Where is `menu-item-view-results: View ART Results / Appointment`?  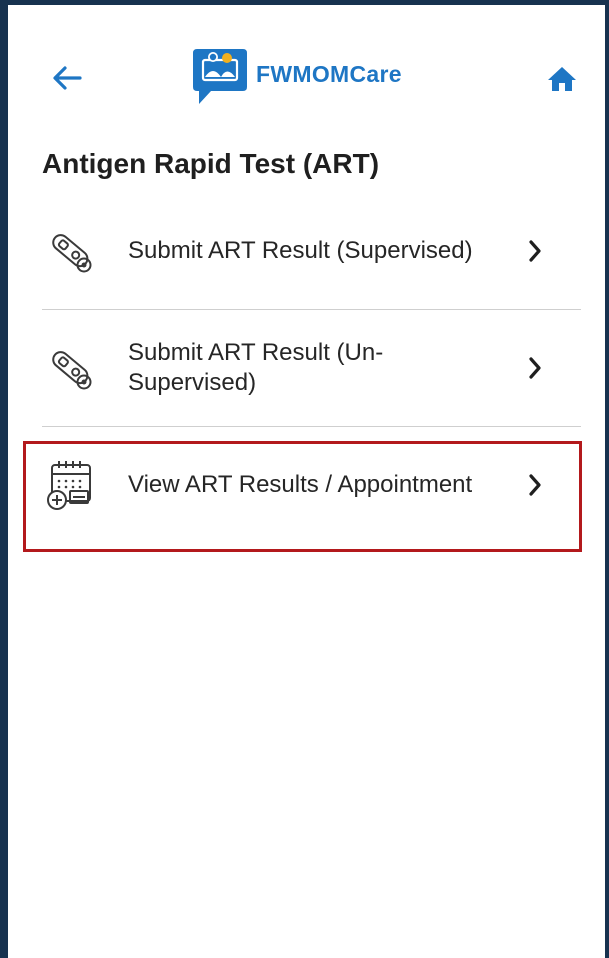 menu-item-view-results: View ART Results / Appointment is located at coordinates (311, 485).